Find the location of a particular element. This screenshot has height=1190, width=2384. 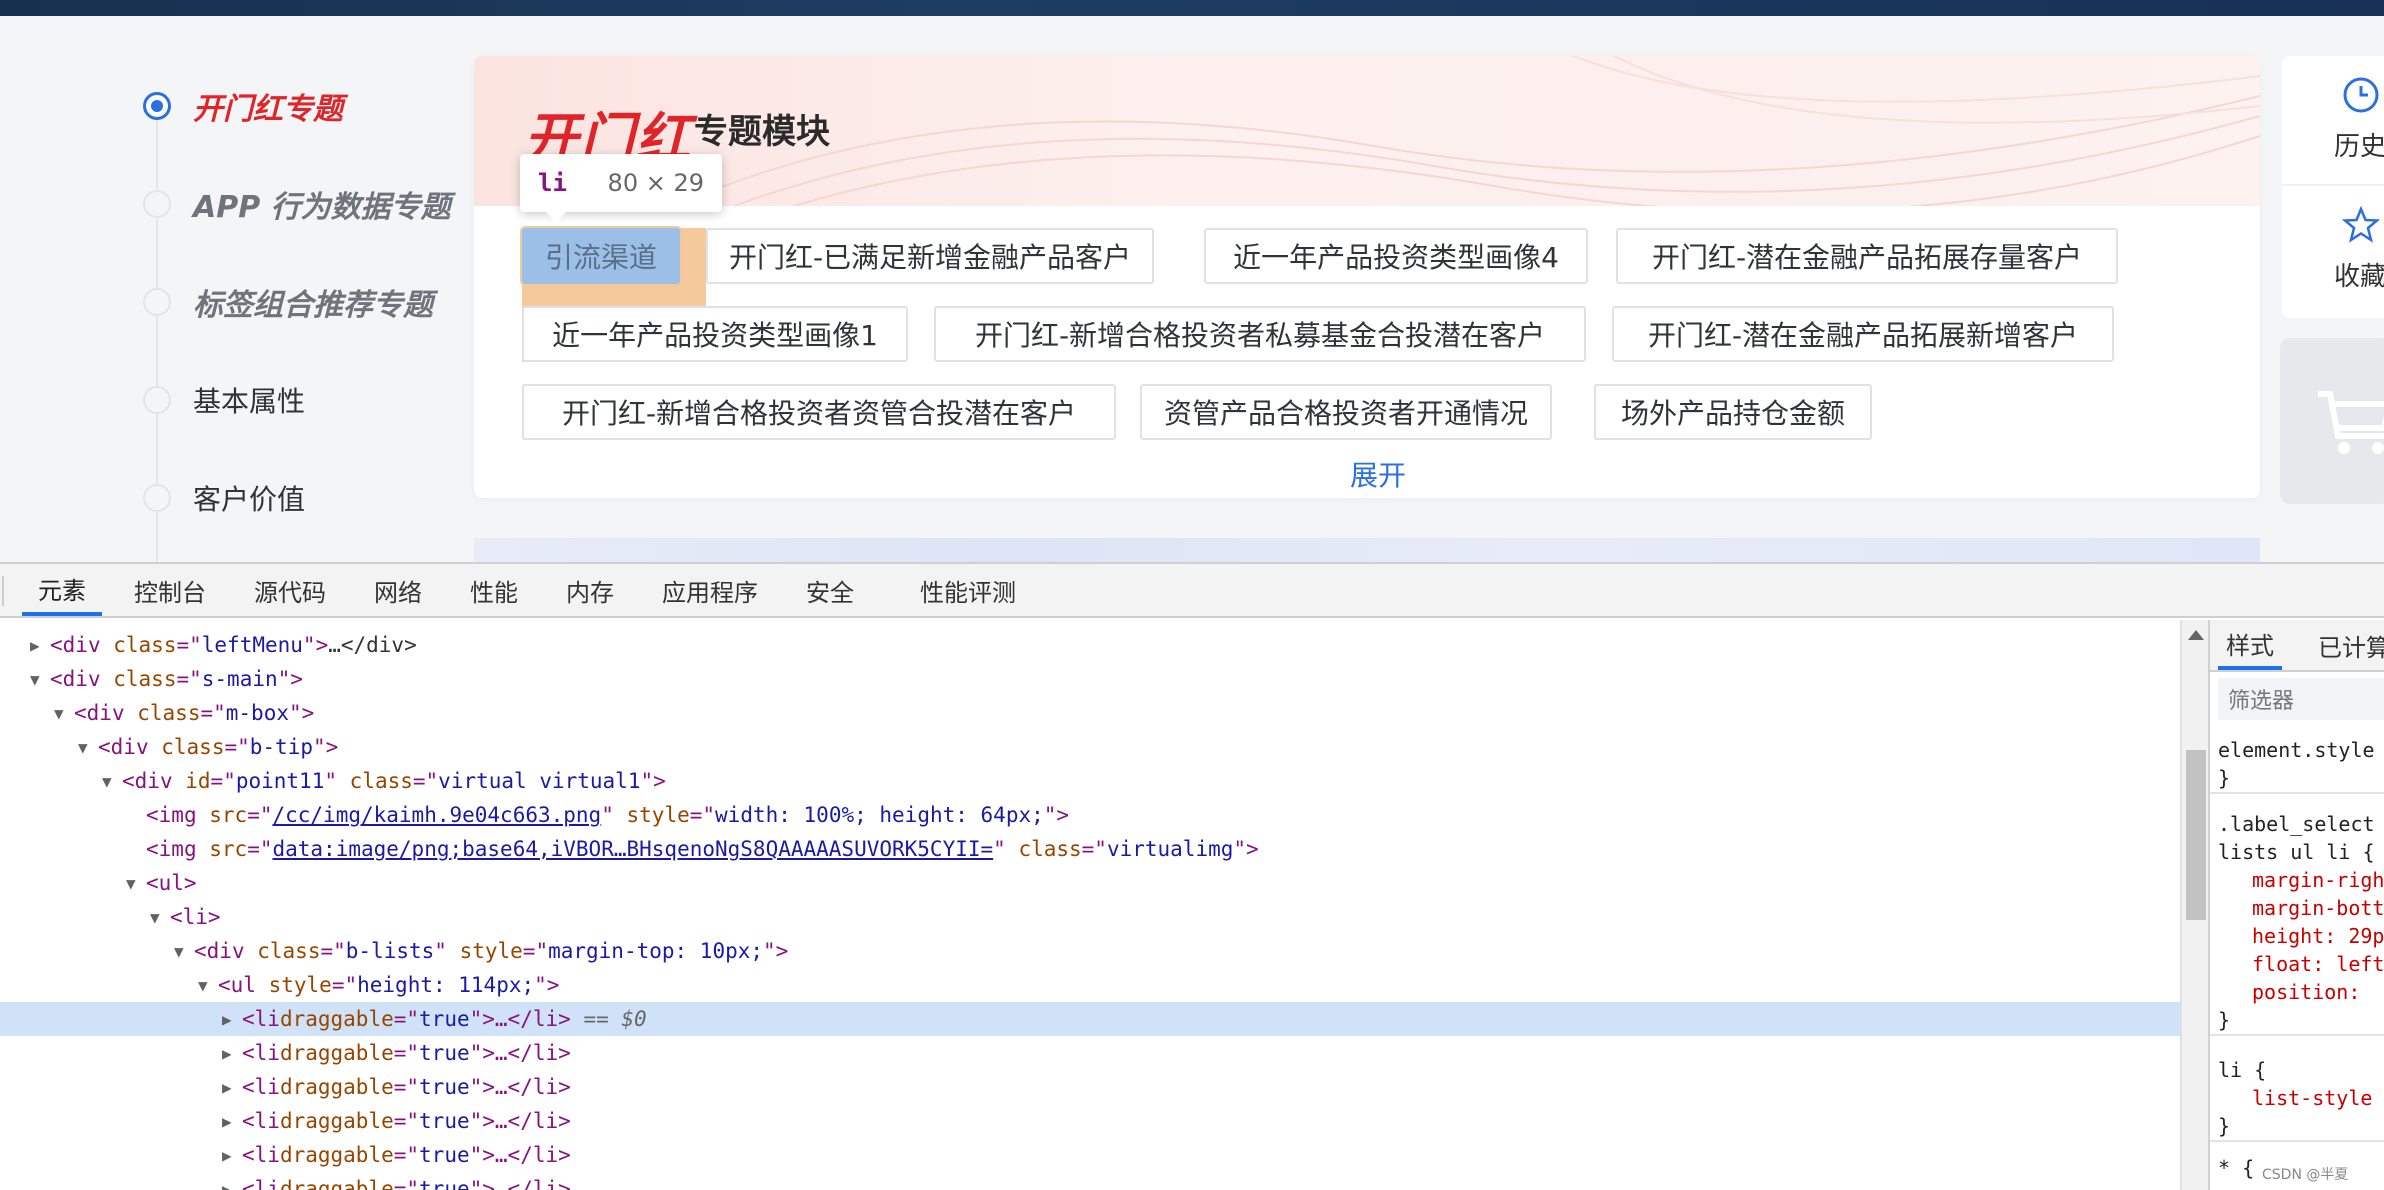

menu-item-label: 客户价值 is located at coordinates (249, 498).